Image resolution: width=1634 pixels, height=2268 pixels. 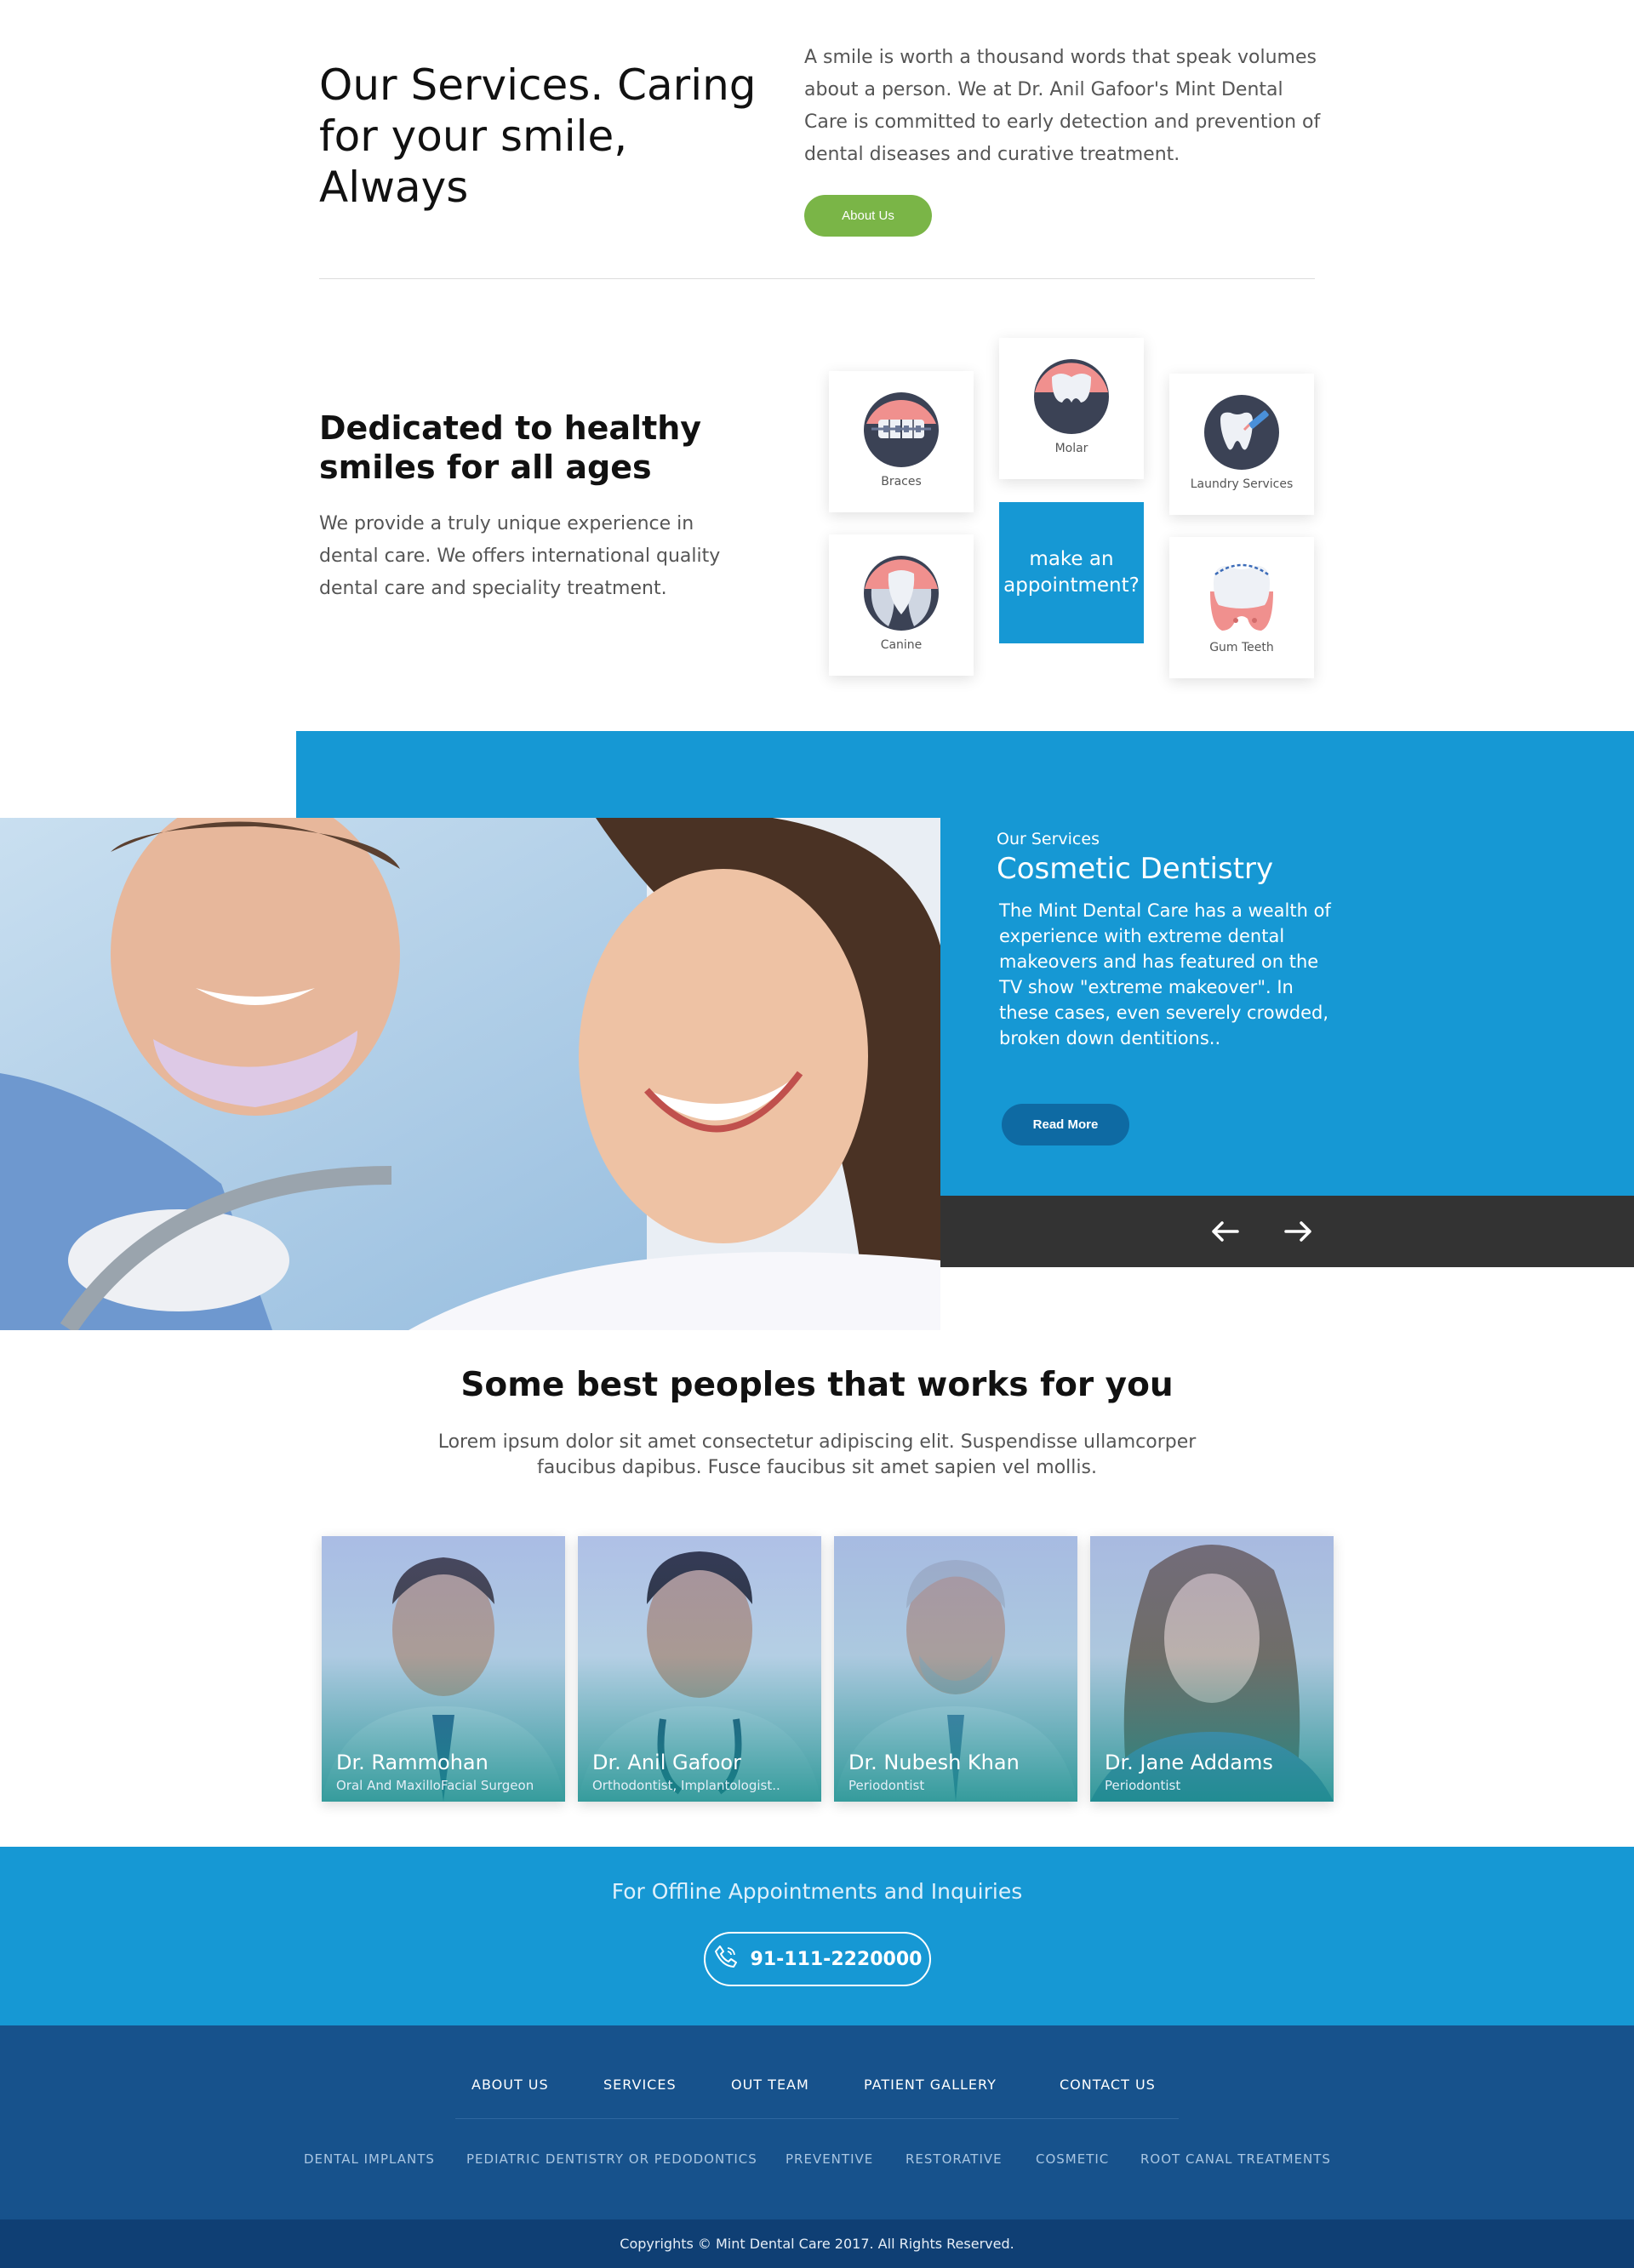 I want to click on footer-link-pediatric: PEDIATRIC DENTISTRY OR PEDODONTICS, so click(x=612, y=2159).